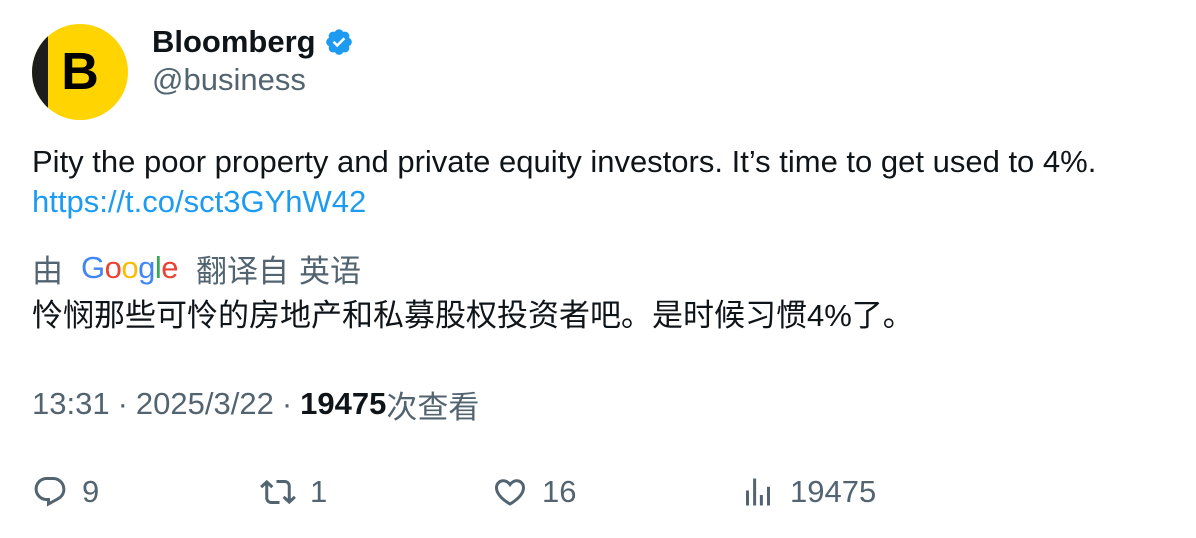  I want to click on avatar-letter: B, so click(80, 72).